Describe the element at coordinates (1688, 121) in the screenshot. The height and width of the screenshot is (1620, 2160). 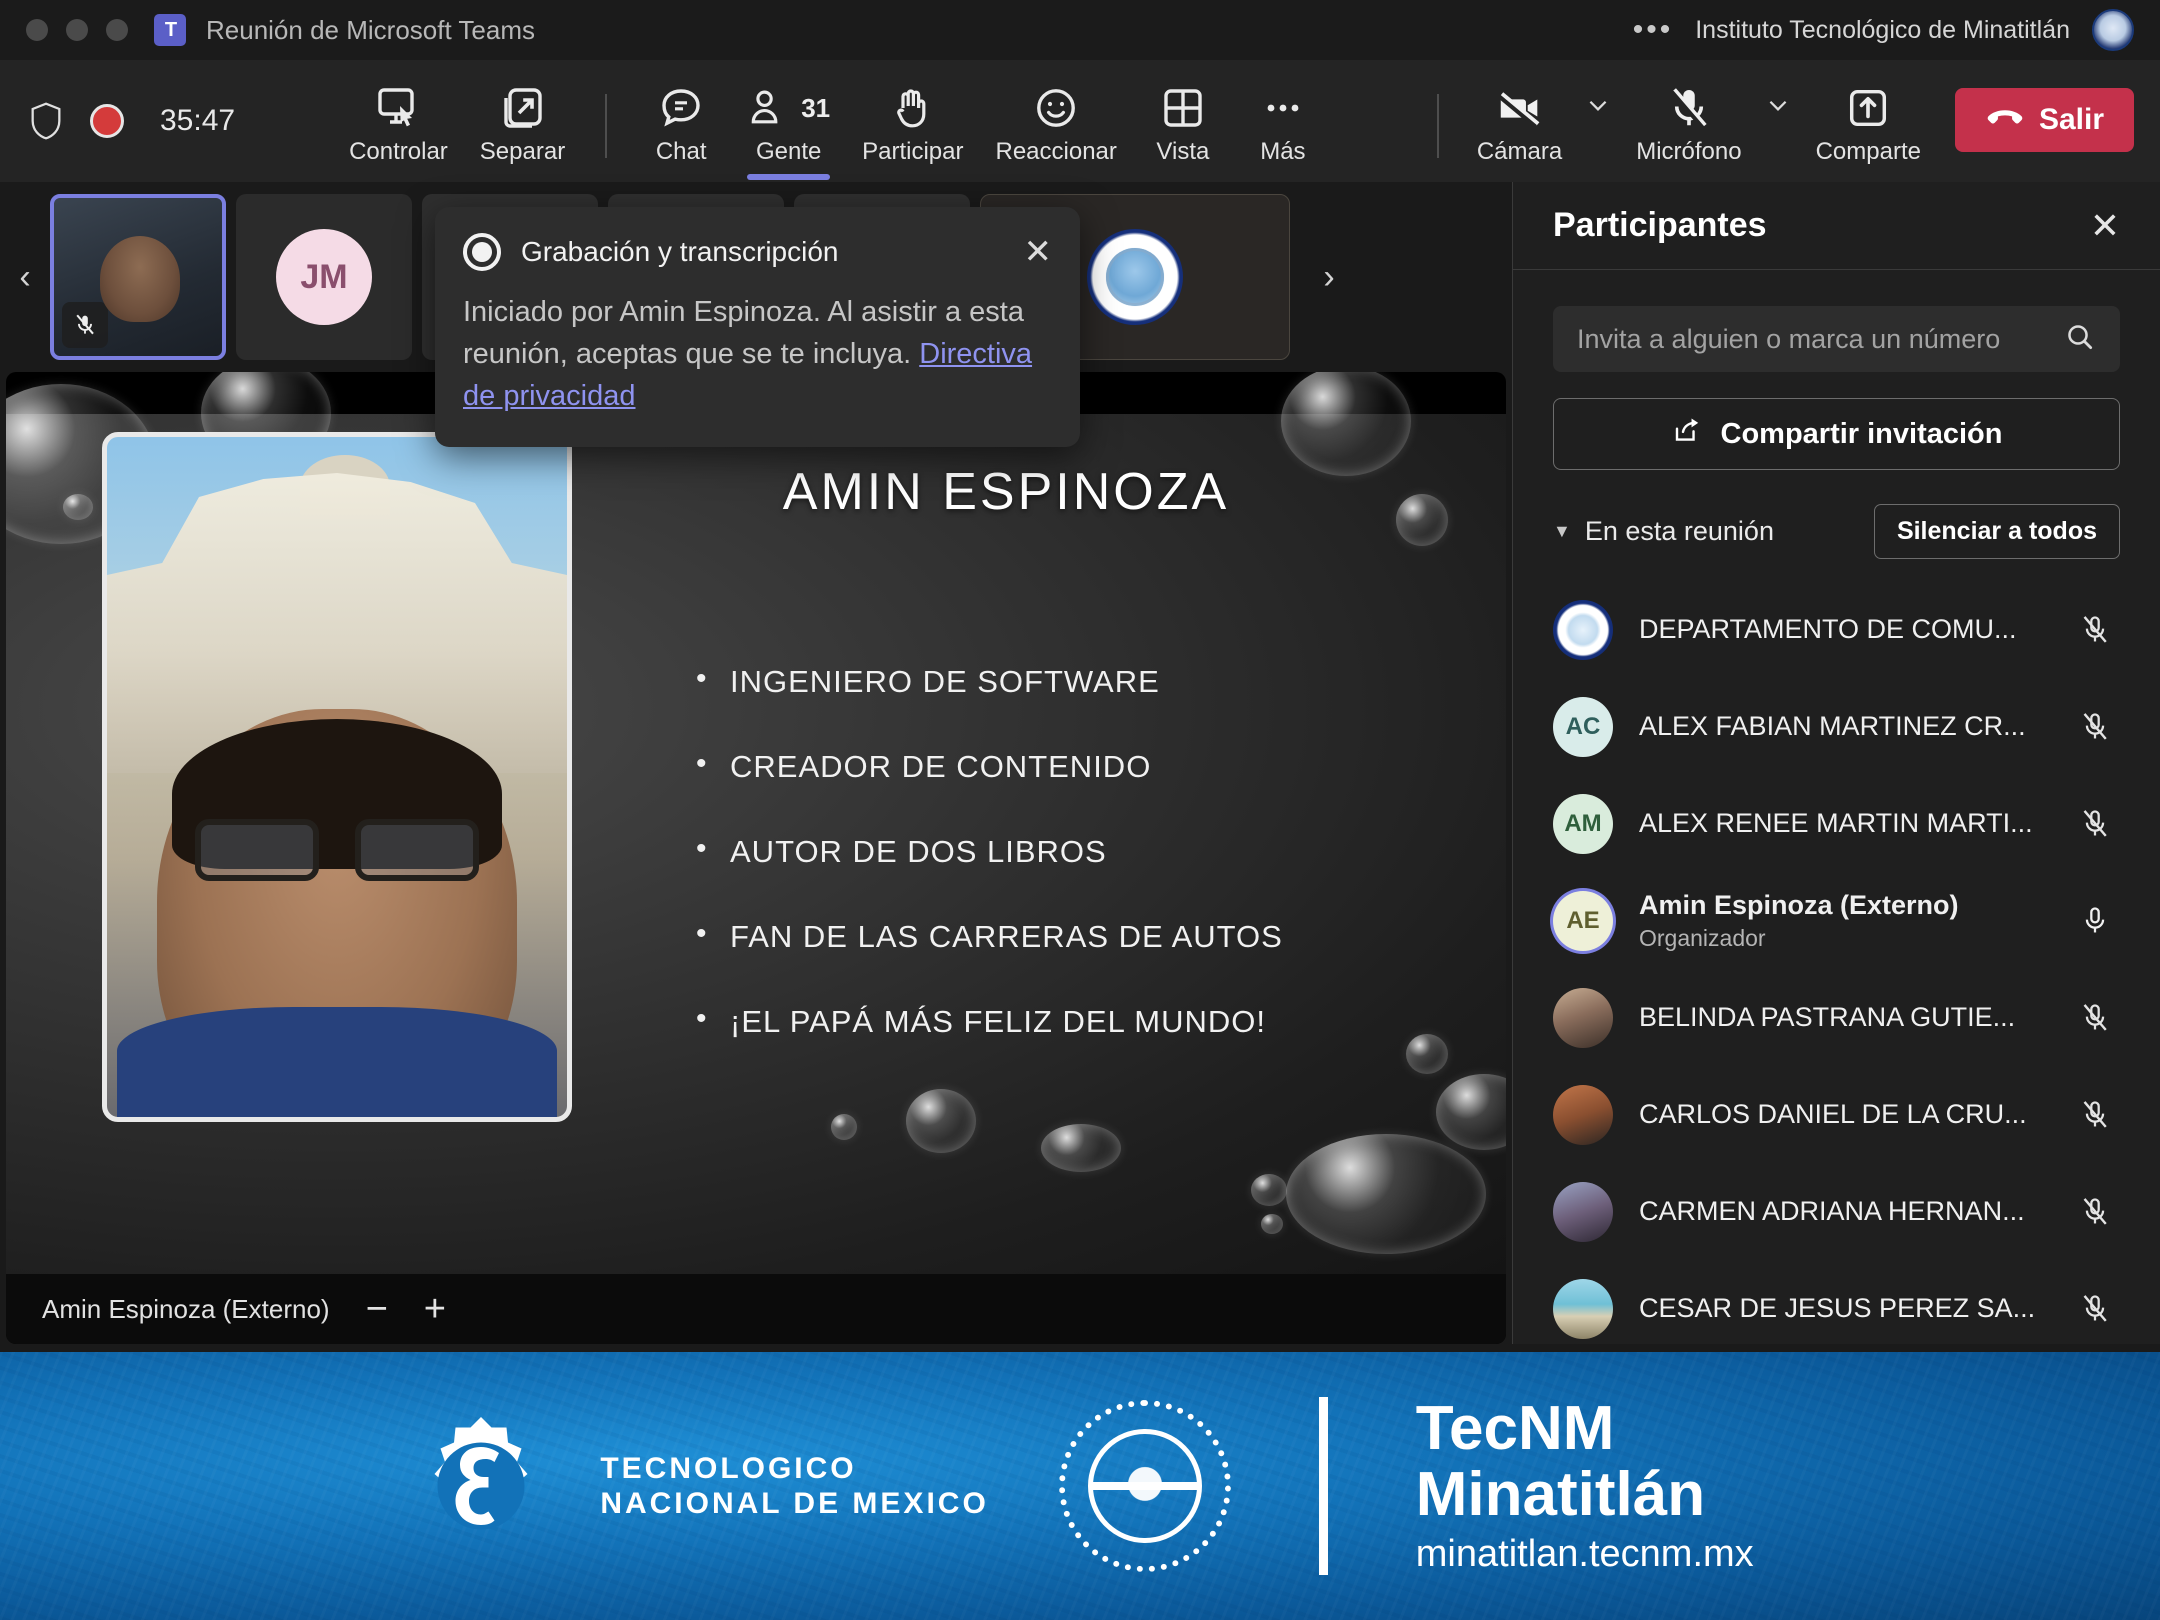
I see `toolbar-button-microfono: Micrófono` at that location.